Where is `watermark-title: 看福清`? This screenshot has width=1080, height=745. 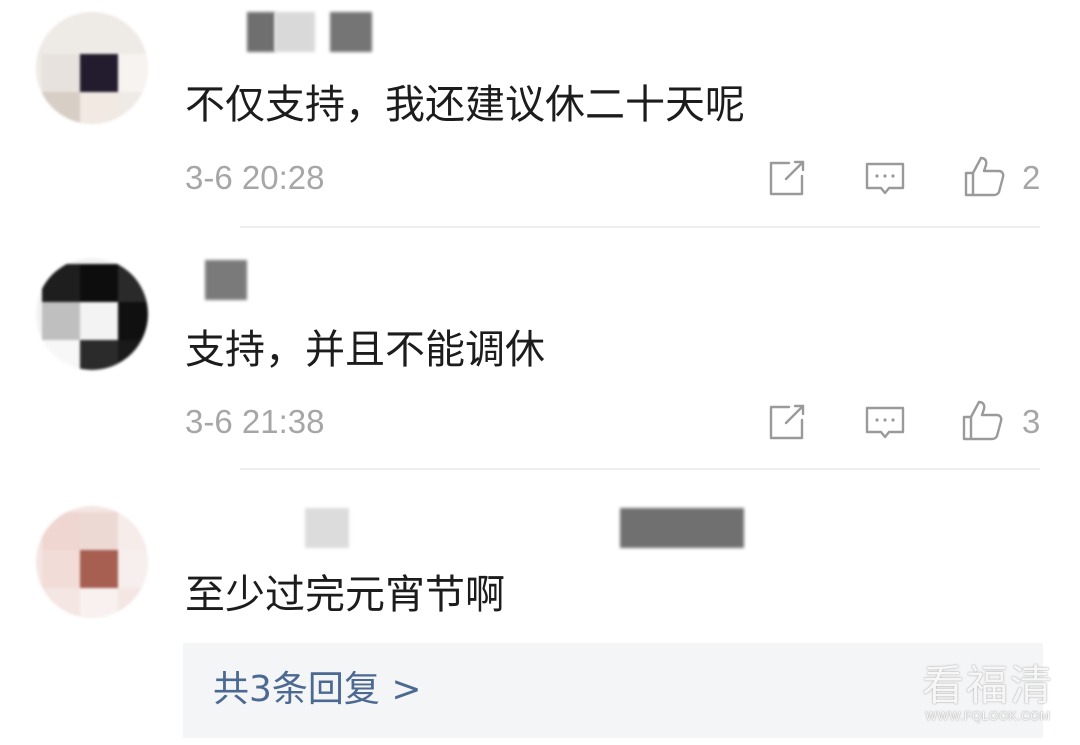
watermark-title: 看福清 is located at coordinates (987, 685).